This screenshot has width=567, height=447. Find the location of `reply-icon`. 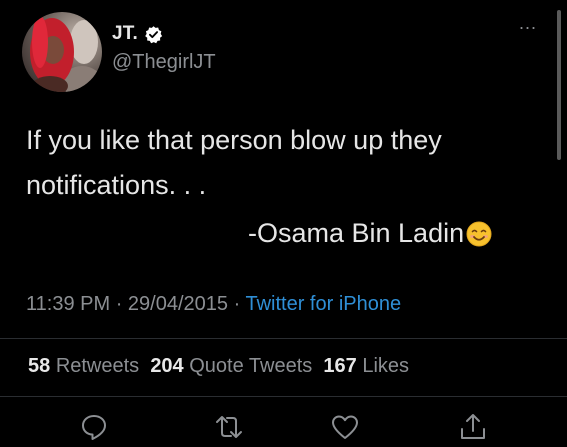

reply-icon is located at coordinates (94, 427).